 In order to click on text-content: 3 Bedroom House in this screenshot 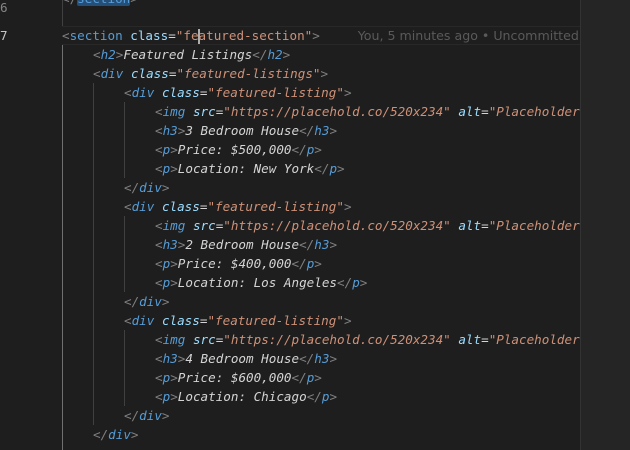, I will do `click(242, 130)`.